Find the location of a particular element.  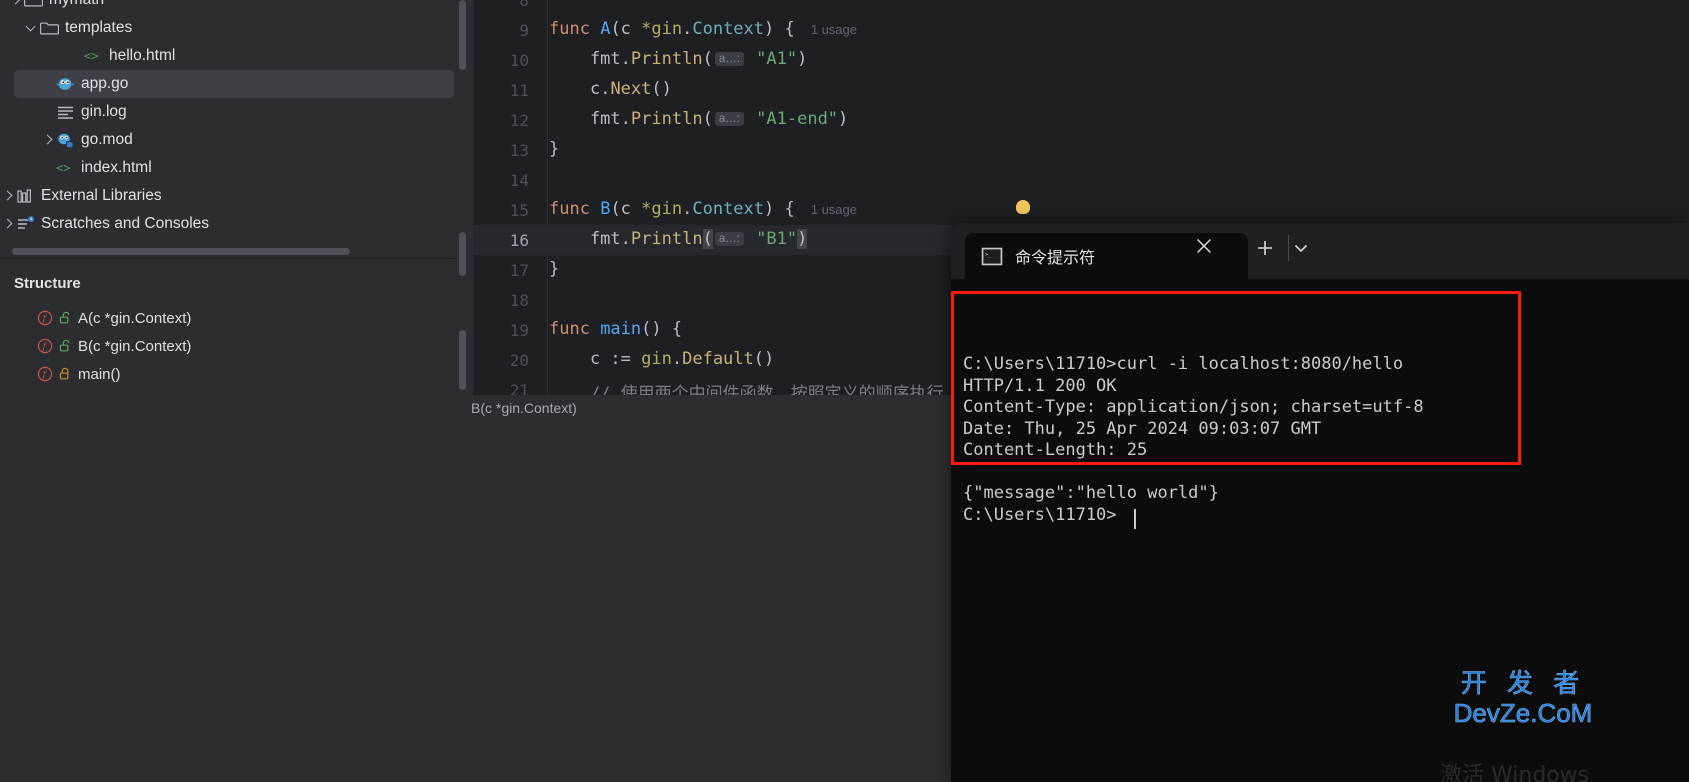

line-number: 16 is located at coordinates (519, 240).